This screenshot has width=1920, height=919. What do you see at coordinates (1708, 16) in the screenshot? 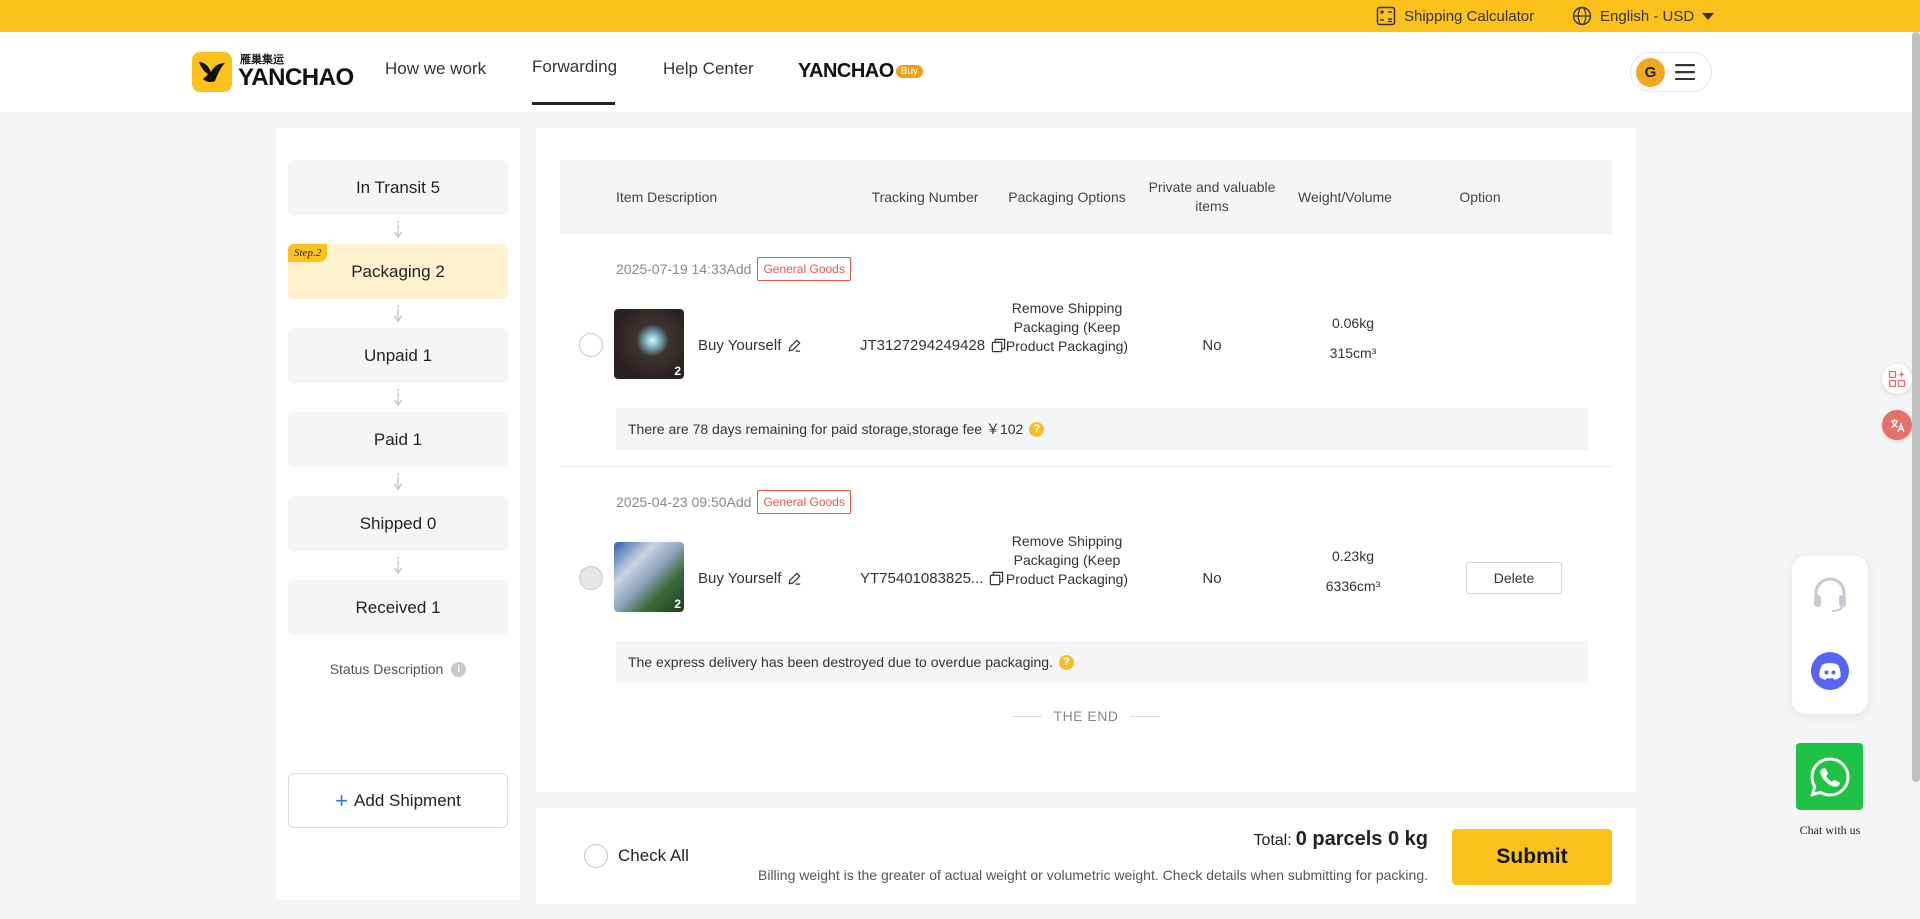
I see `caret-down-icon` at bounding box center [1708, 16].